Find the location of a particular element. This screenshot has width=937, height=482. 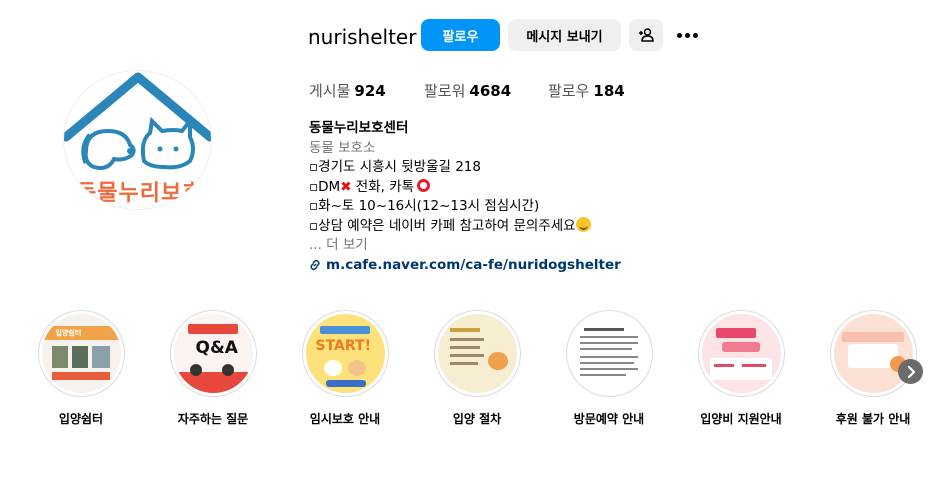

highlight-cover: START! is located at coordinates (345, 353).